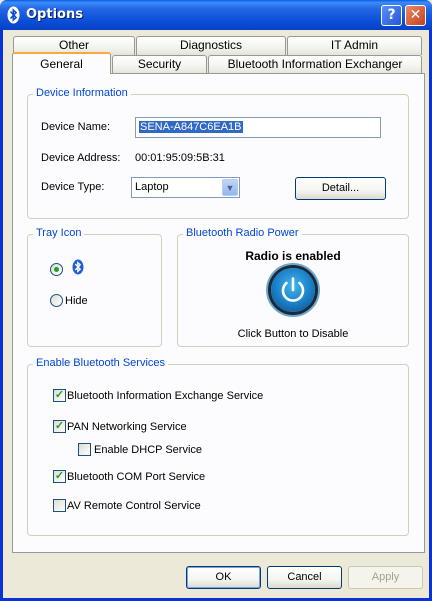 The width and height of the screenshot is (432, 601). Describe the element at coordinates (304, 577) in the screenshot. I see `cancel-button: Cancel` at that location.